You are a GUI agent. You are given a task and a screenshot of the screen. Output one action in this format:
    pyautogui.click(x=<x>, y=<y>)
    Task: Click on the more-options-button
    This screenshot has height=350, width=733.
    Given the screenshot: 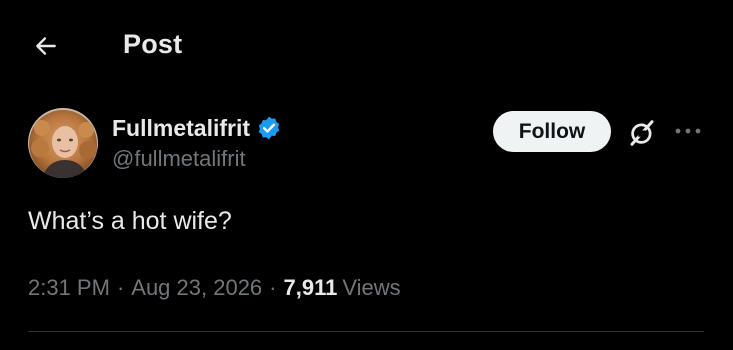 What is the action you would take?
    pyautogui.click(x=688, y=131)
    